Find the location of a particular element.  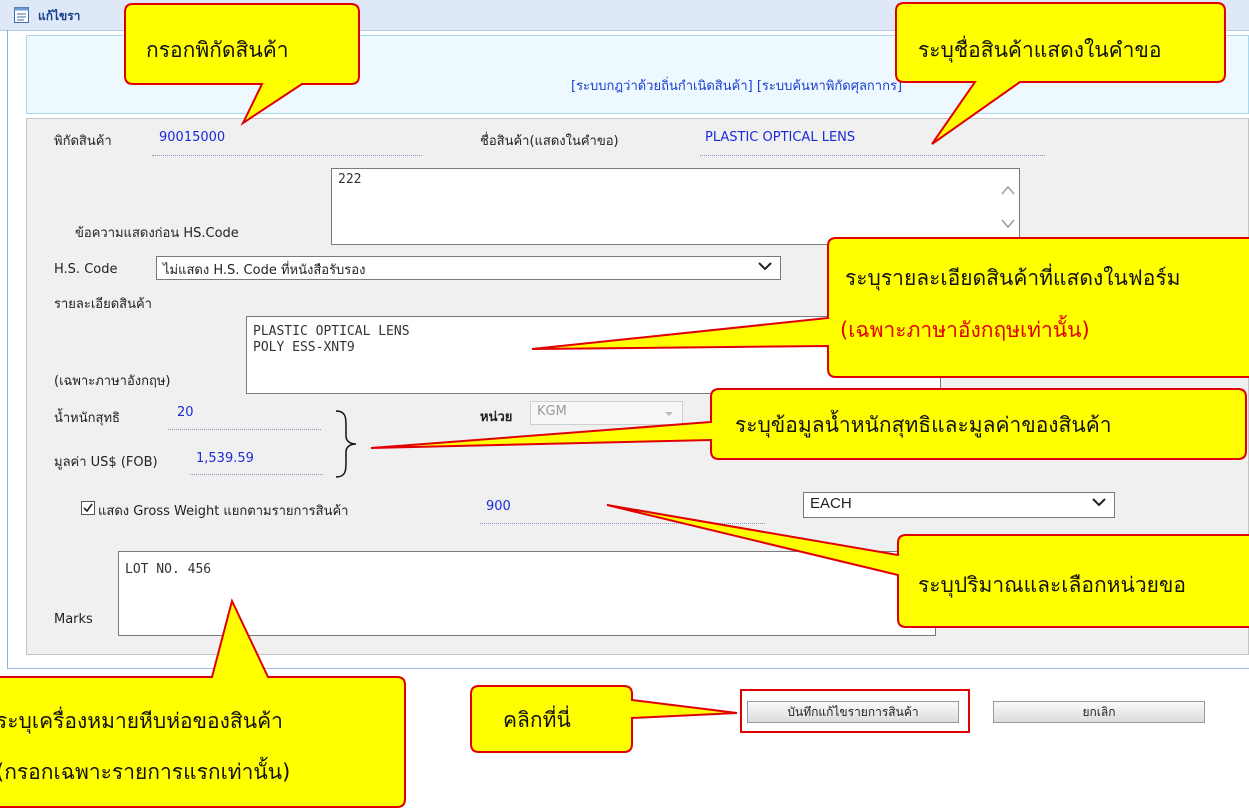

callout-quantity-unit is located at coordinates (927, 566).